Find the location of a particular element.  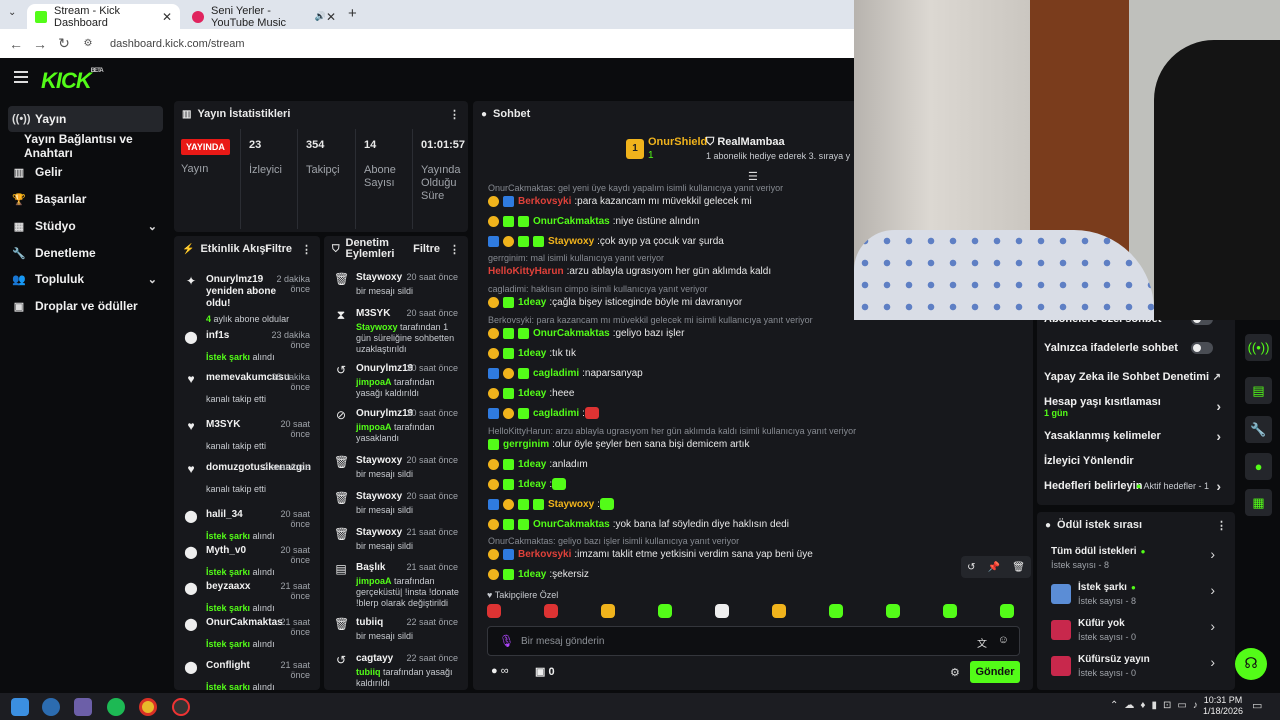

sidebar-item-droplar: ▣ Droplar ve ödüller is located at coordinates (85, 306).